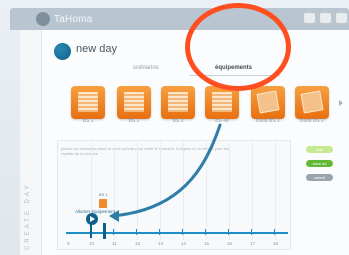 Image resolution: width=349 pixels, height=255 pixels. I want to click on left-sidebar, so click(31, 142).